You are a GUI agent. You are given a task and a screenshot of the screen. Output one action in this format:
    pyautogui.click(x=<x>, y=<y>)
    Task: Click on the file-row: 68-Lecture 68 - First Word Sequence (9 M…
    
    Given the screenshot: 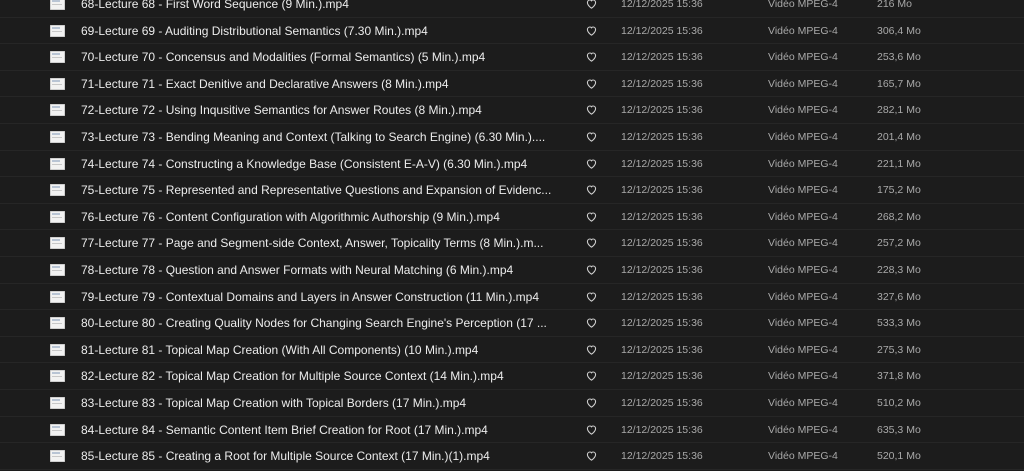 What is the action you would take?
    pyautogui.click(x=512, y=9)
    